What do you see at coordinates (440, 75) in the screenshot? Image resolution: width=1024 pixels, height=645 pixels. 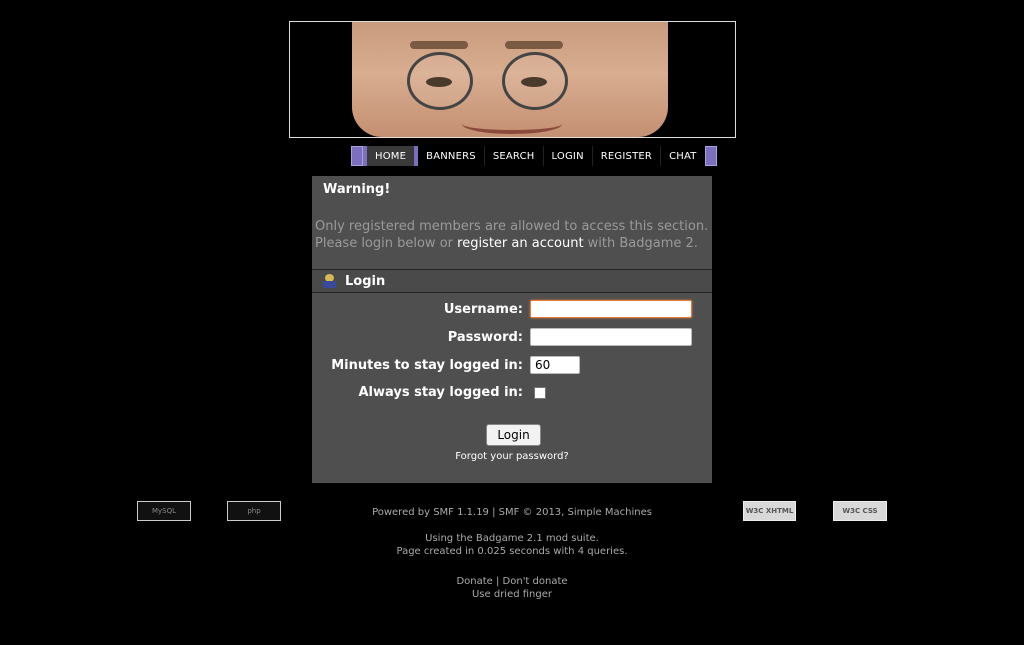 I see `glasses-left` at bounding box center [440, 75].